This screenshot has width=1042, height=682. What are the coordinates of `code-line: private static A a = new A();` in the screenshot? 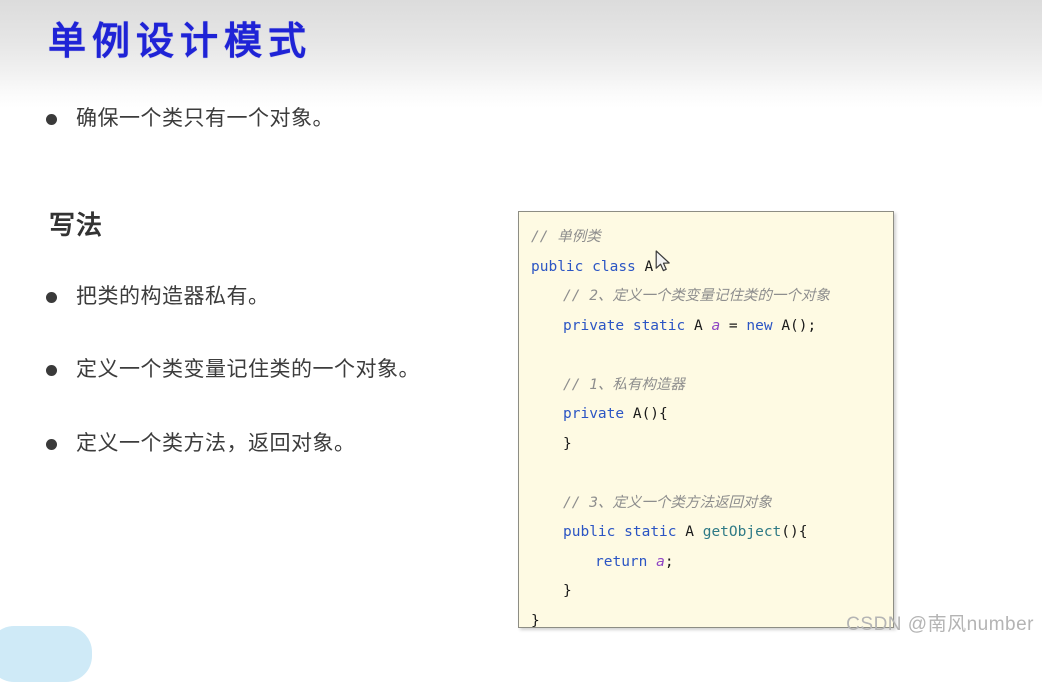 It's located at (710, 327).